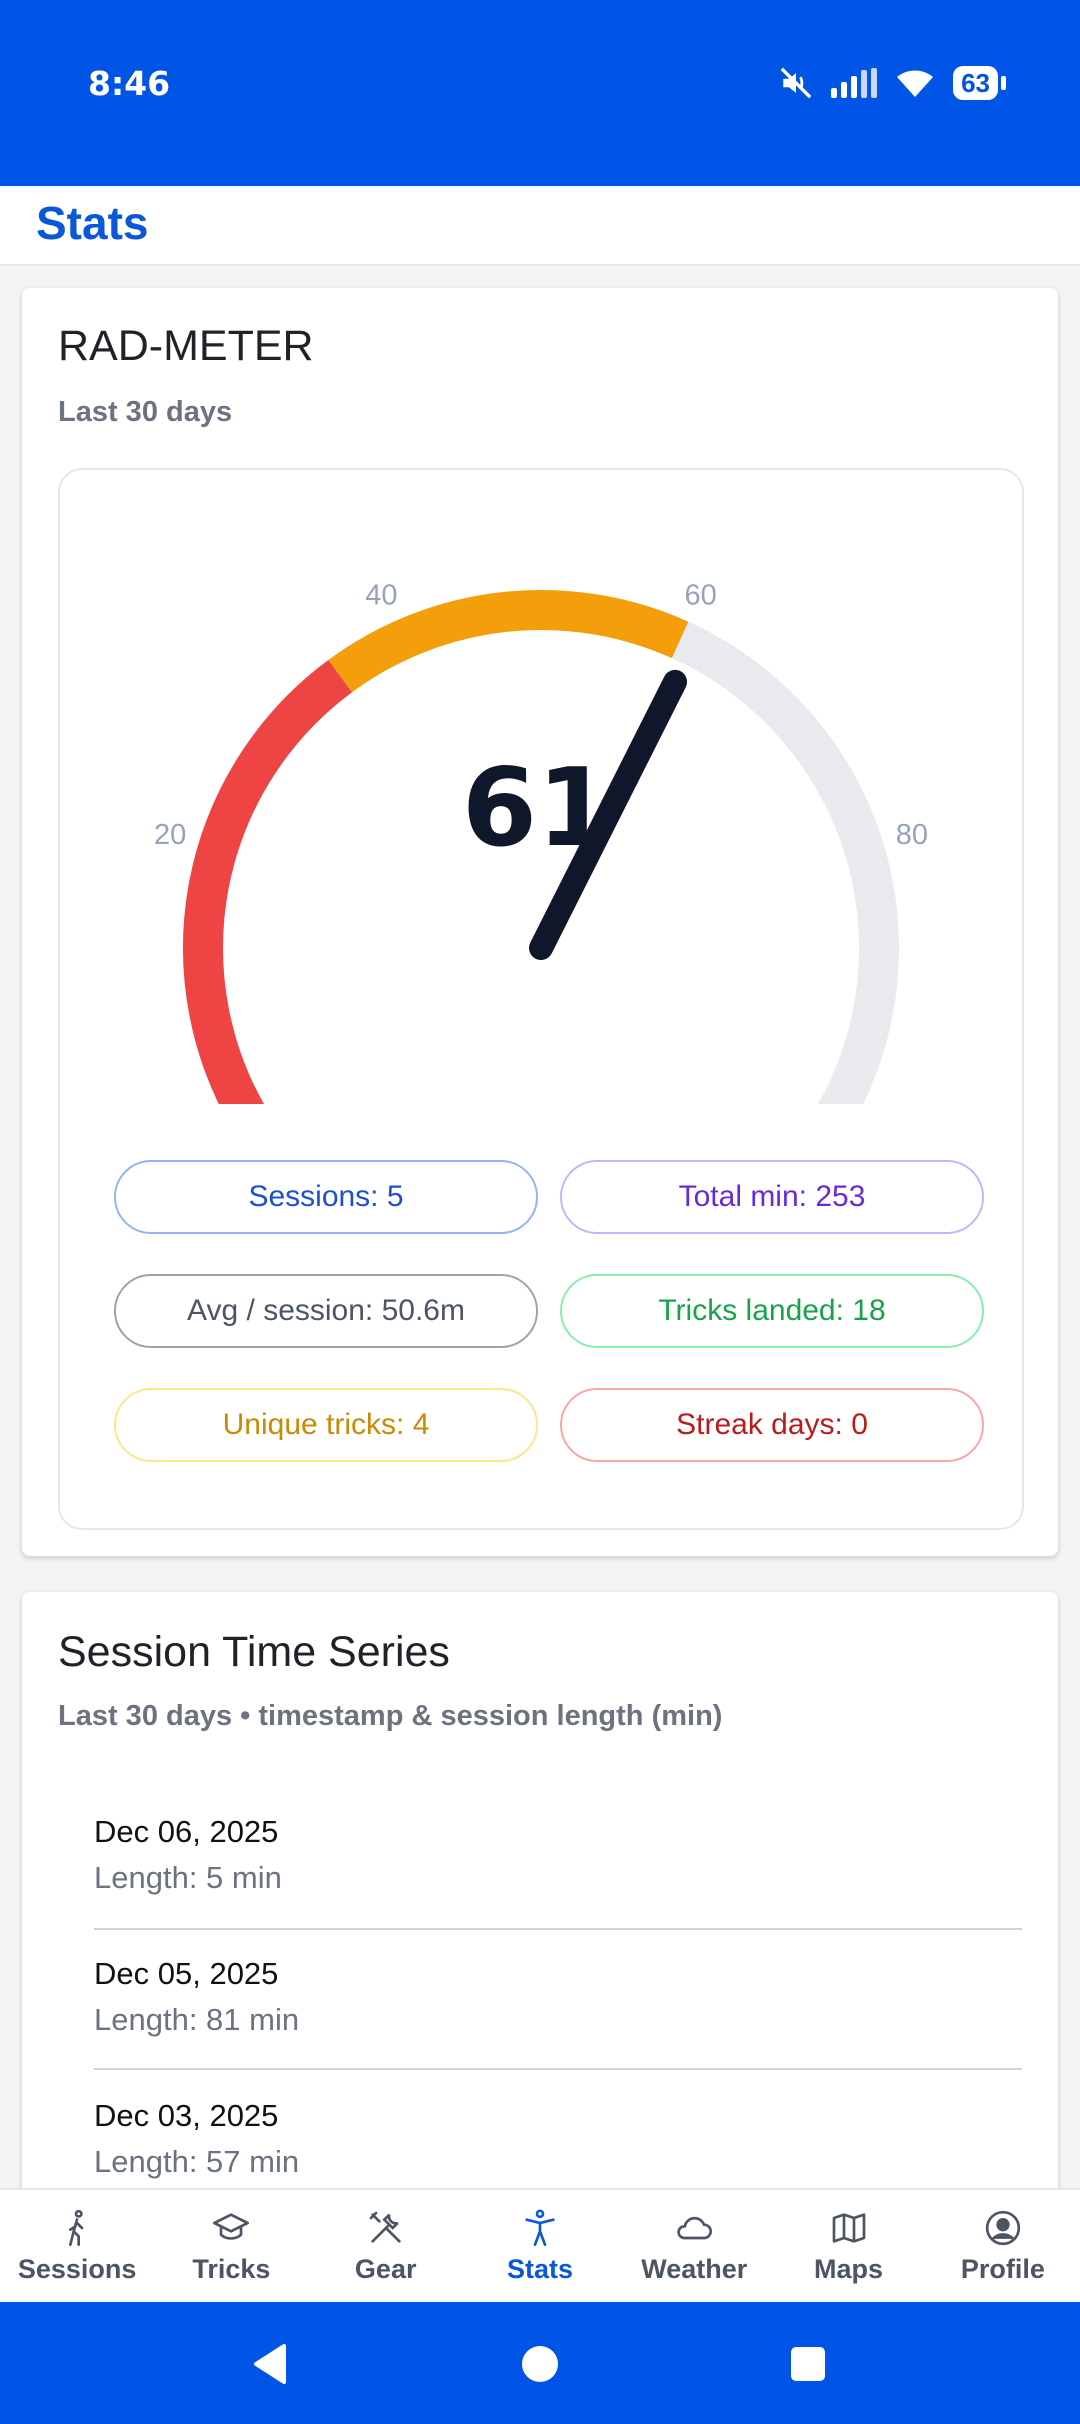  I want to click on user-circle-icon, so click(1002, 2228).